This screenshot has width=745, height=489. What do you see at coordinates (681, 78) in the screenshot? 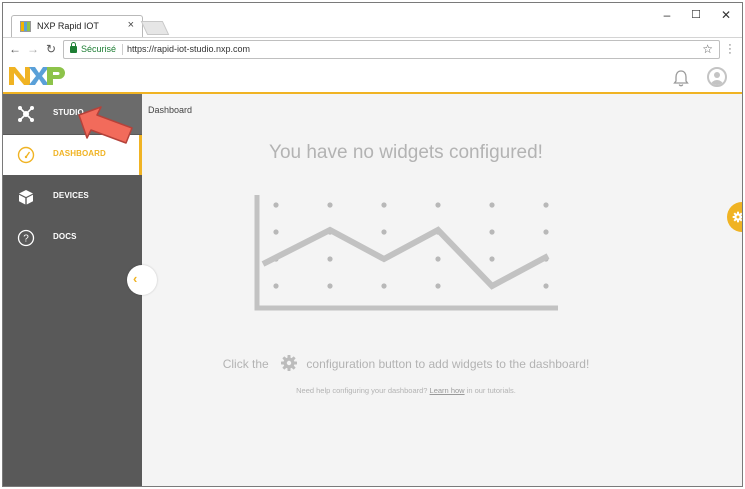
I see `notification-bell-icon` at bounding box center [681, 78].